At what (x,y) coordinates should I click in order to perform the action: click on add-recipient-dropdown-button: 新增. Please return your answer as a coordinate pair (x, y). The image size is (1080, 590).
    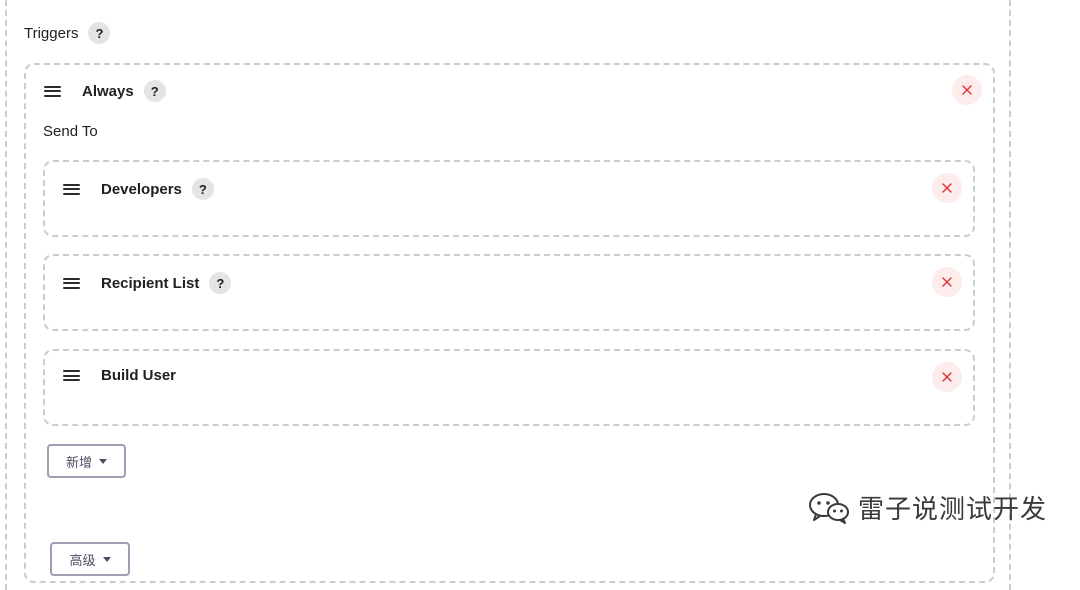
    Looking at the image, I should click on (86, 461).